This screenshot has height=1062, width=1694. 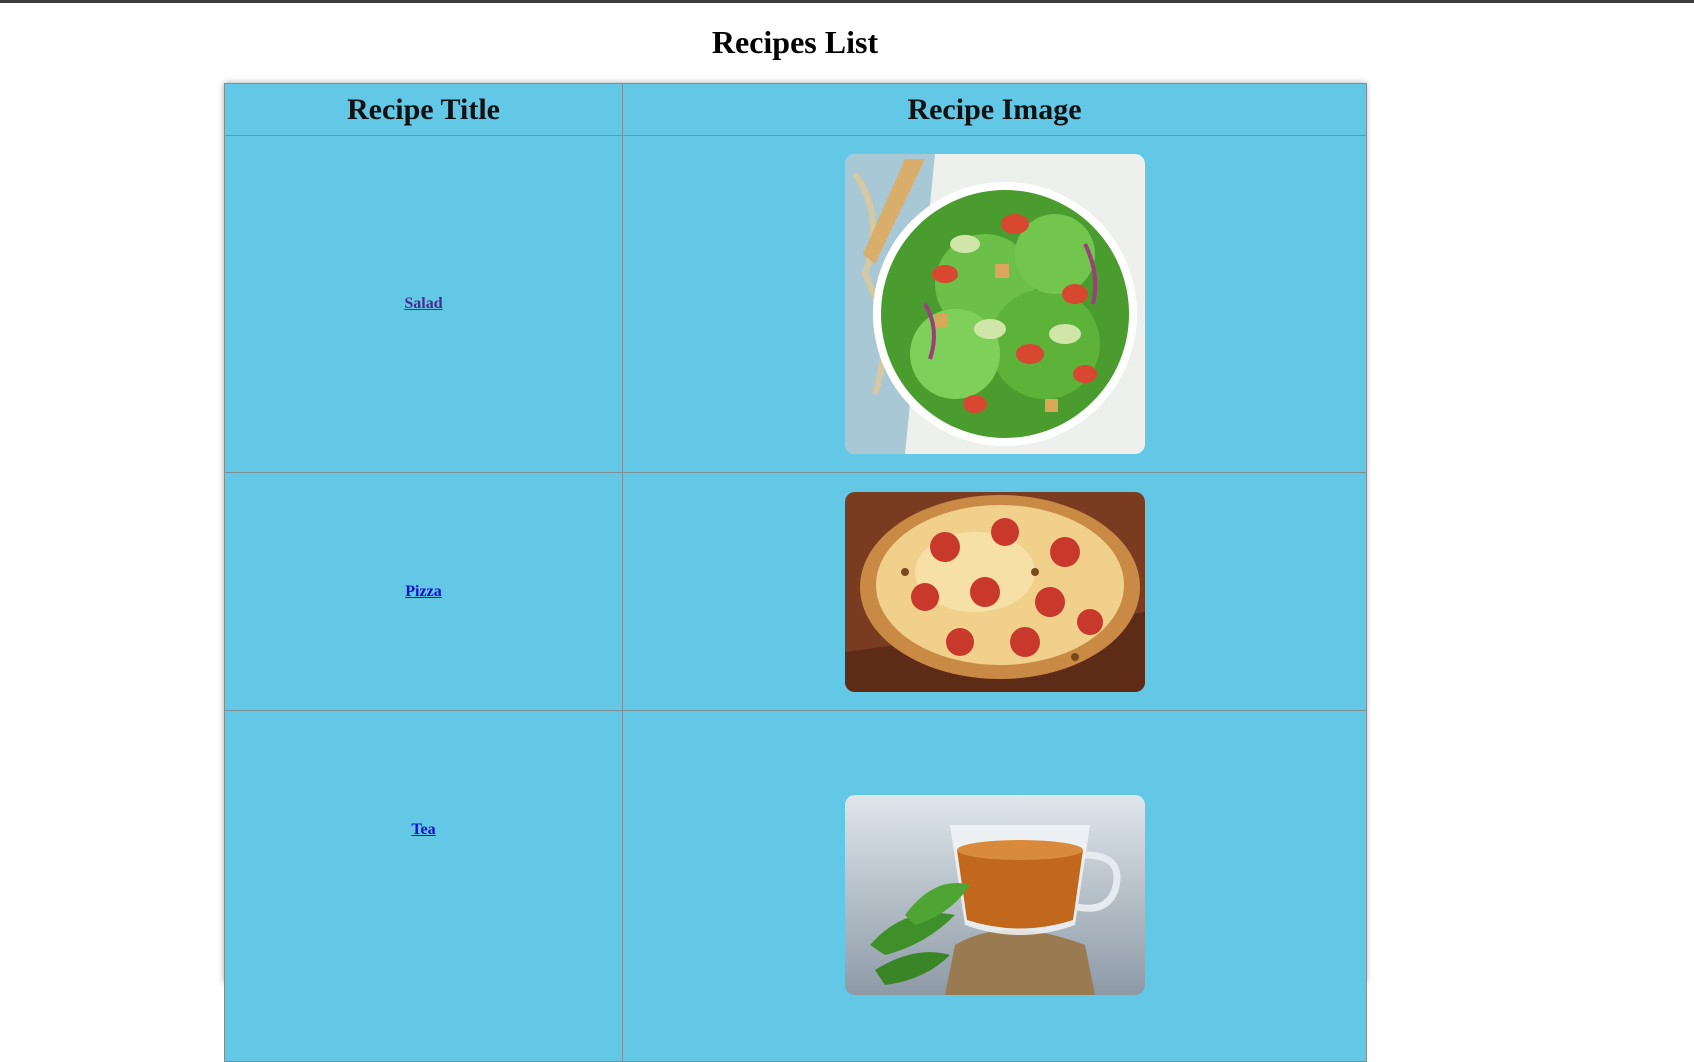 I want to click on recipe-link-pizza: Pizza, so click(x=423, y=591).